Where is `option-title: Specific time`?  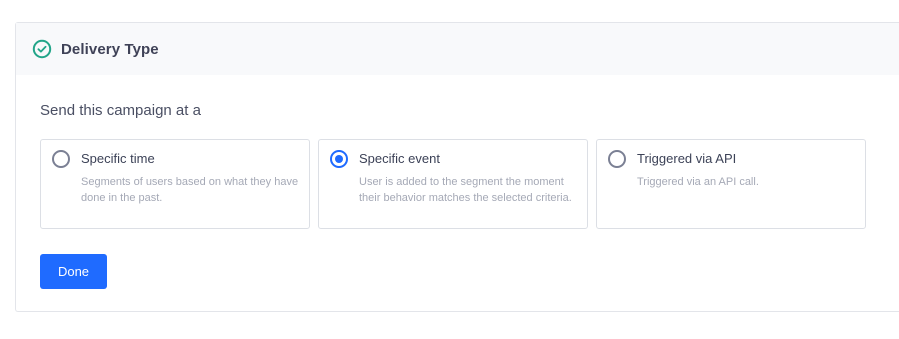
option-title: Specific time is located at coordinates (118, 158).